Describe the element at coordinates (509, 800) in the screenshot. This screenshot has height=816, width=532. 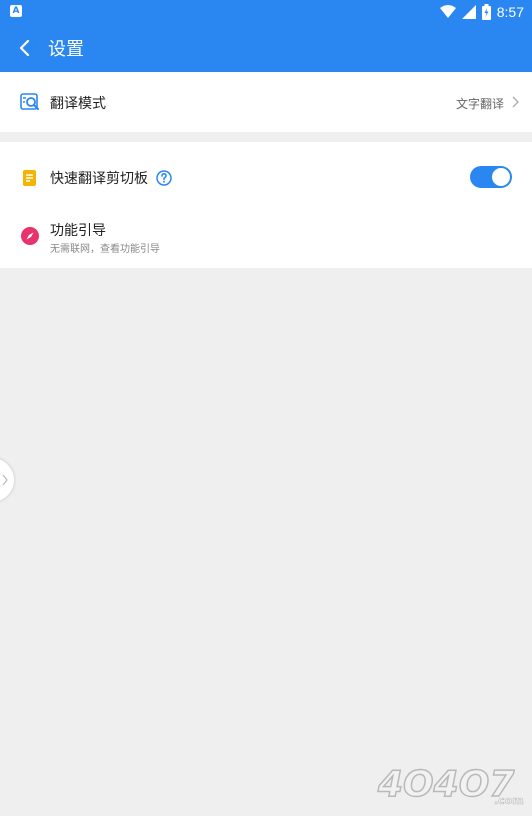
I see `svg-text: .com` at that location.